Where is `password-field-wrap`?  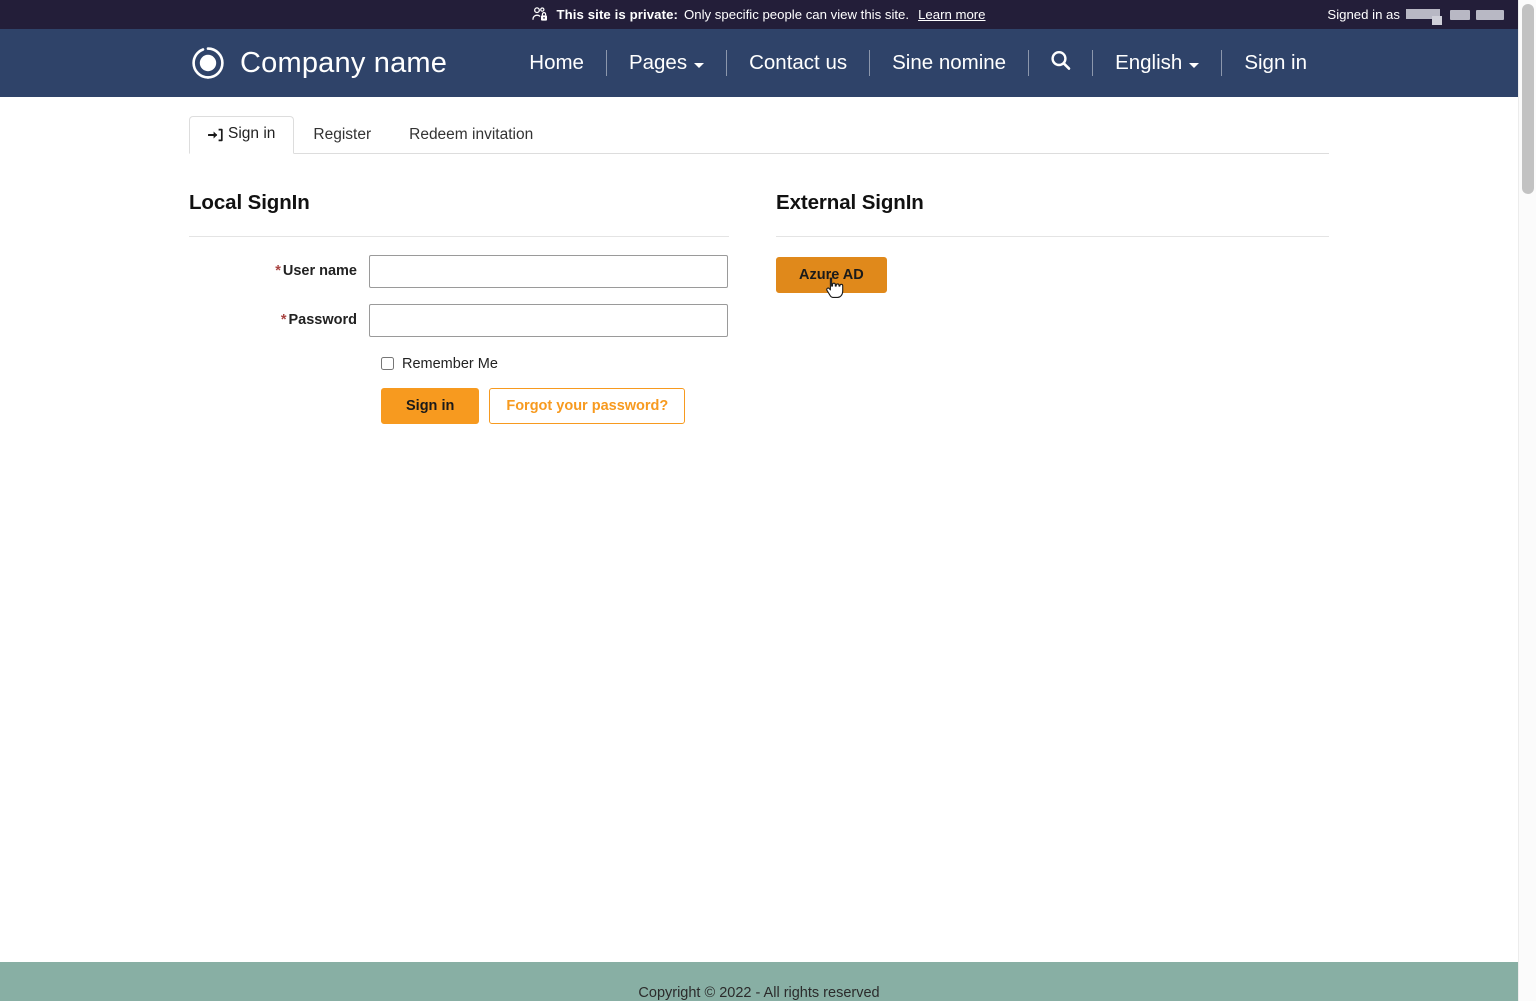
password-field-wrap is located at coordinates (549, 320).